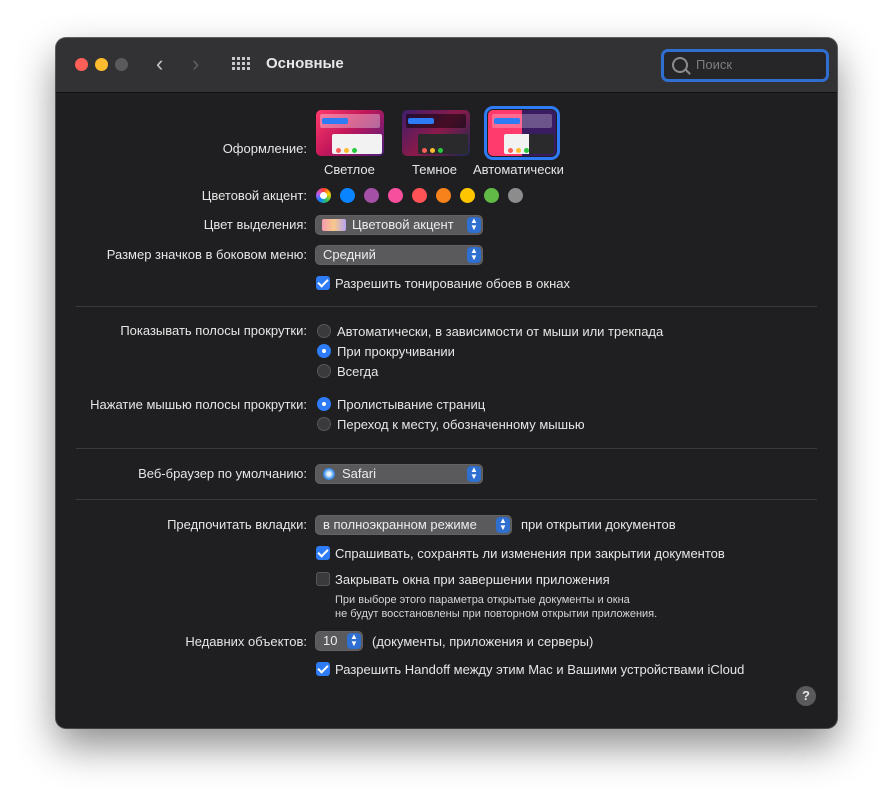  I want to click on scrollbars-always-radio, so click(324, 371).